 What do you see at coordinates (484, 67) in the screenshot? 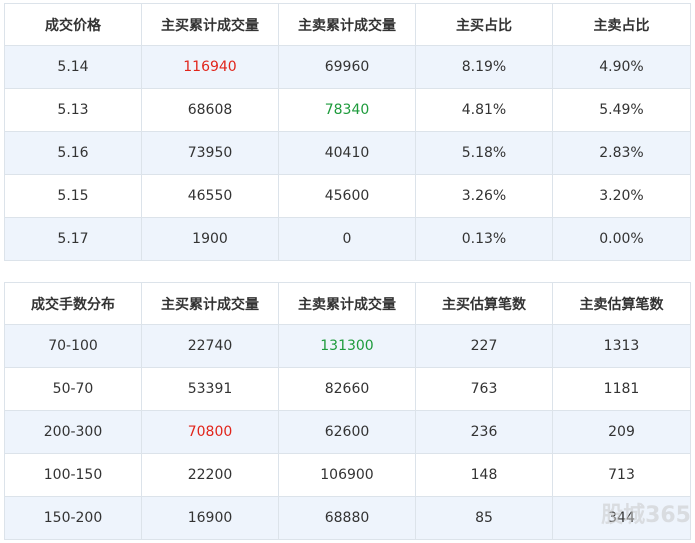
I see `cell-buy-ratio: 8.19%` at bounding box center [484, 67].